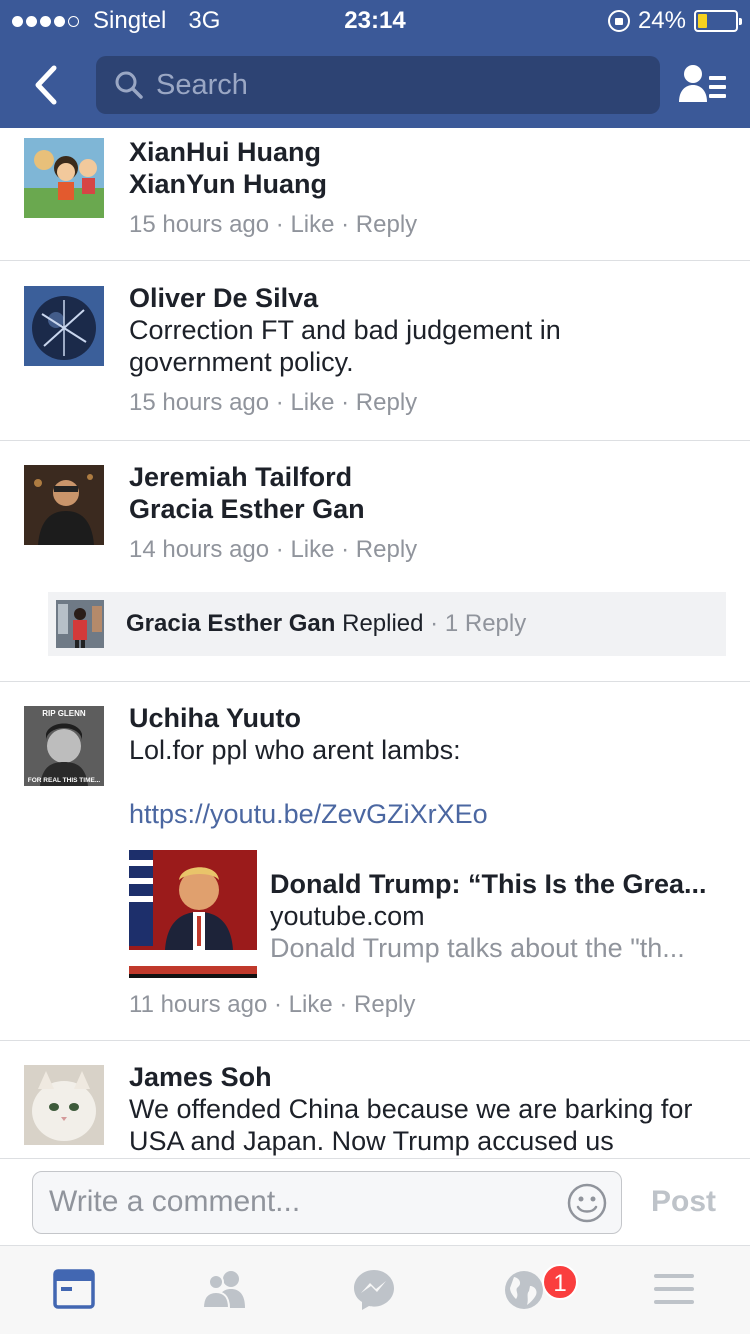 Image resolution: width=750 pixels, height=1334 pixels. Describe the element at coordinates (429, 1077) in the screenshot. I see `commenter-name: James Soh` at that location.